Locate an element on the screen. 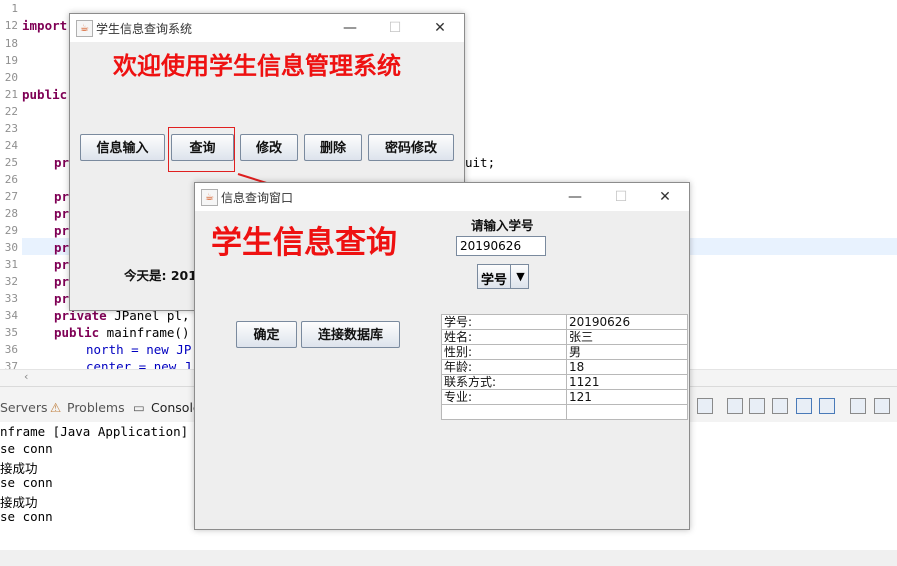 This screenshot has height=566, width=897. table-cell: 1121 is located at coordinates (627, 382).